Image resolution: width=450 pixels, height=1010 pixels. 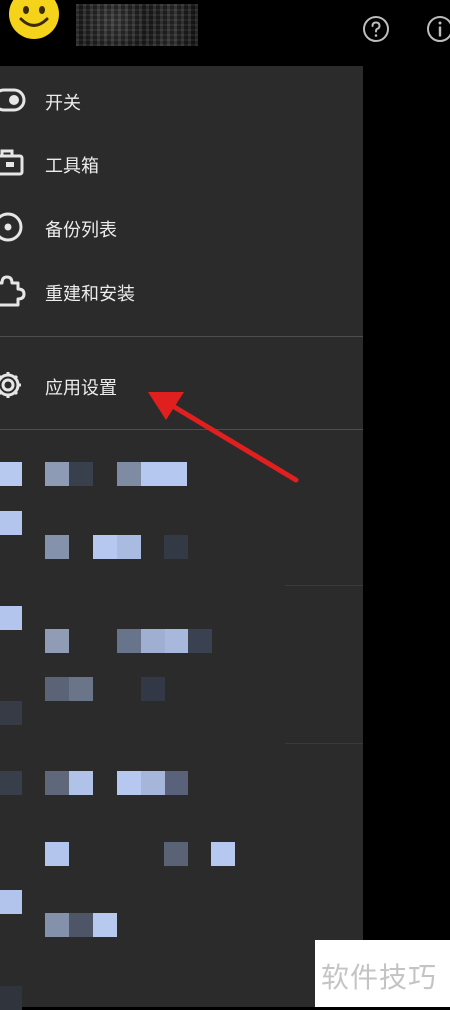 I want to click on drawer-item-toolbox: 工具箱, so click(x=181, y=163).